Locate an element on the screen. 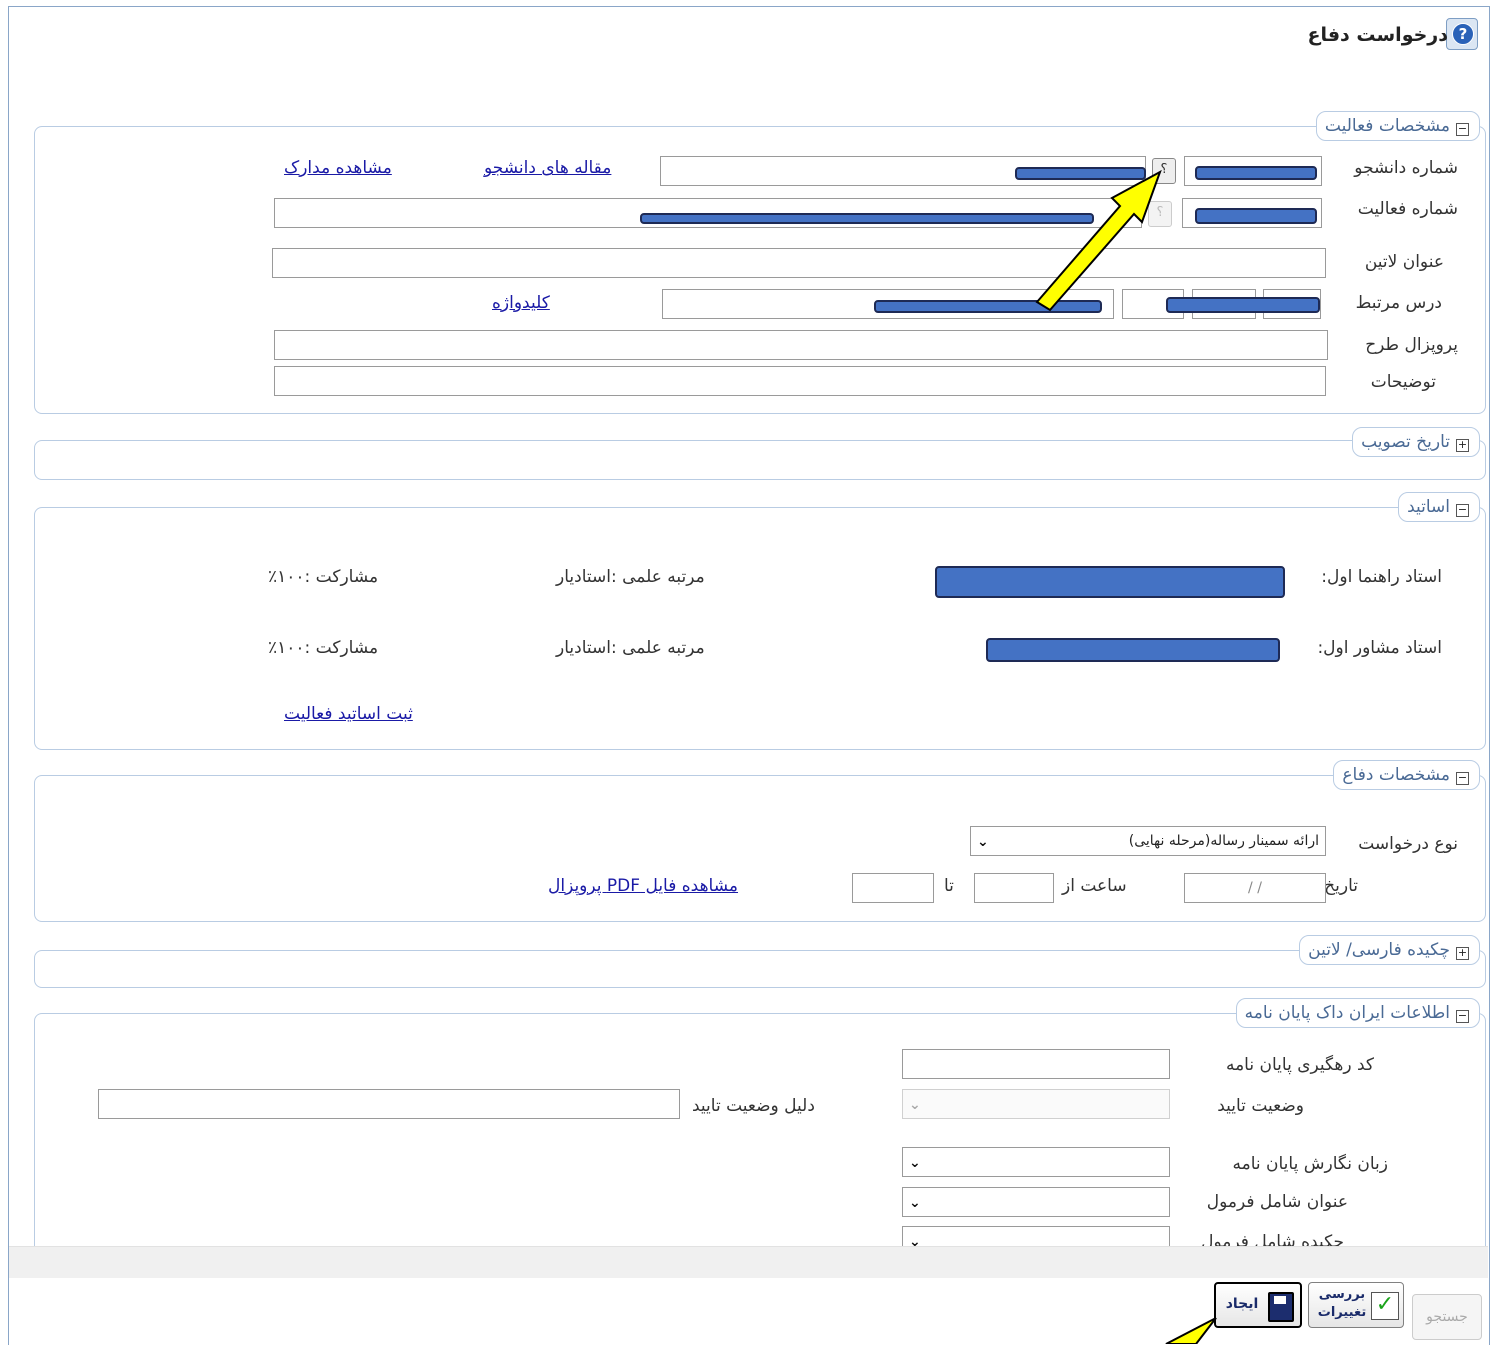 Image resolution: width=1494 pixels, height=1345 pixels. annotation-arrow-lower-head is located at coordinates (1191, 1330).